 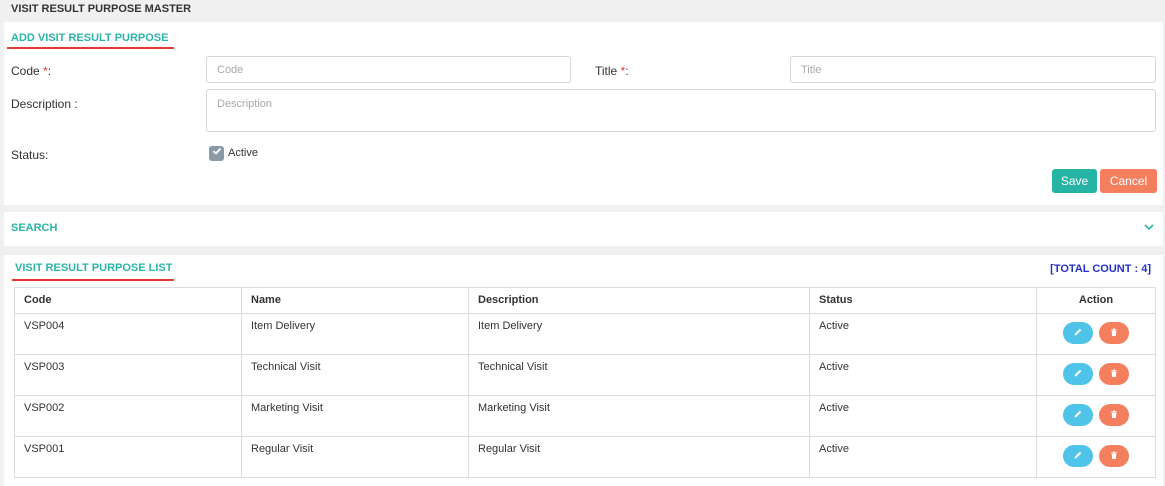 What do you see at coordinates (31, 71) in the screenshot?
I see `code-label: Code *:` at bounding box center [31, 71].